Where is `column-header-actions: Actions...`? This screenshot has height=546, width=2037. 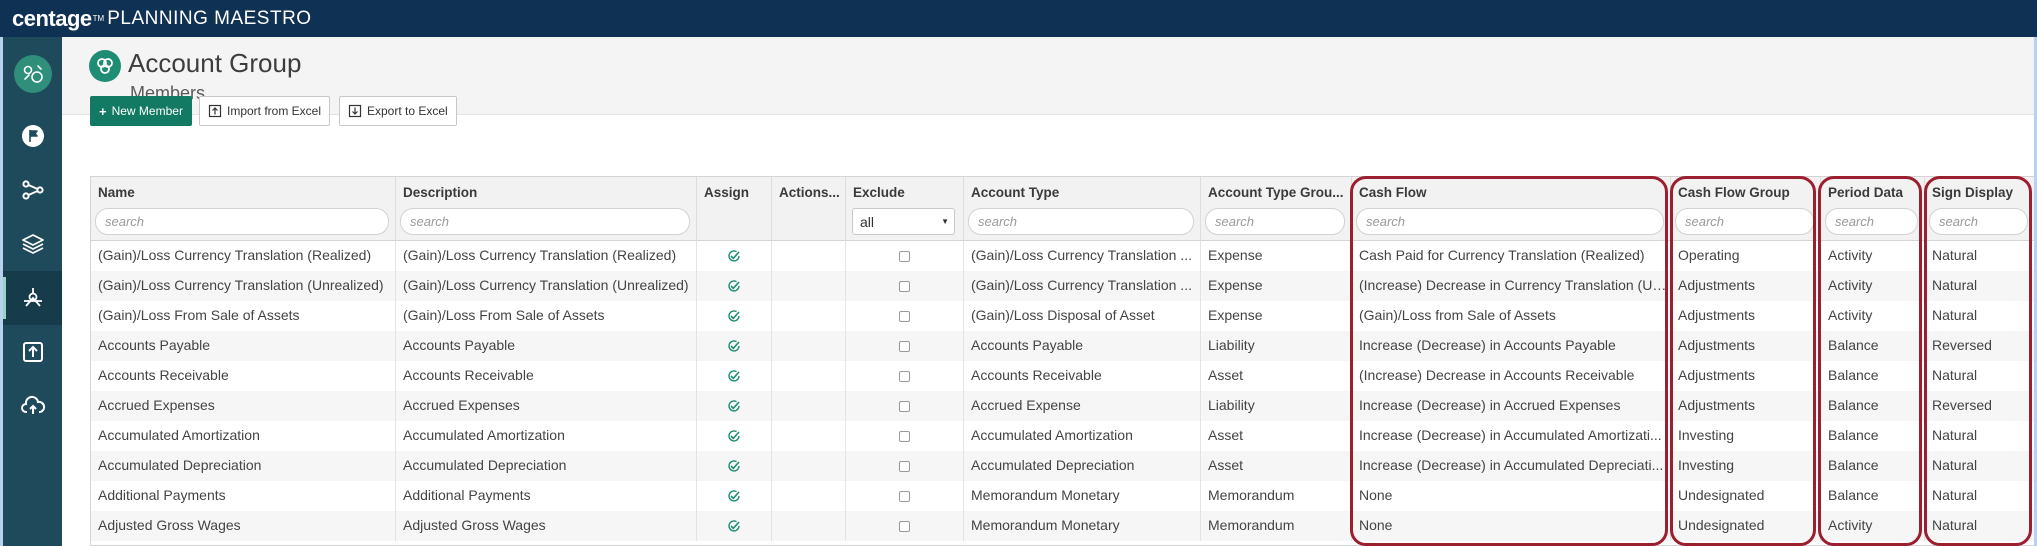
column-header-actions: Actions... is located at coordinates (809, 209).